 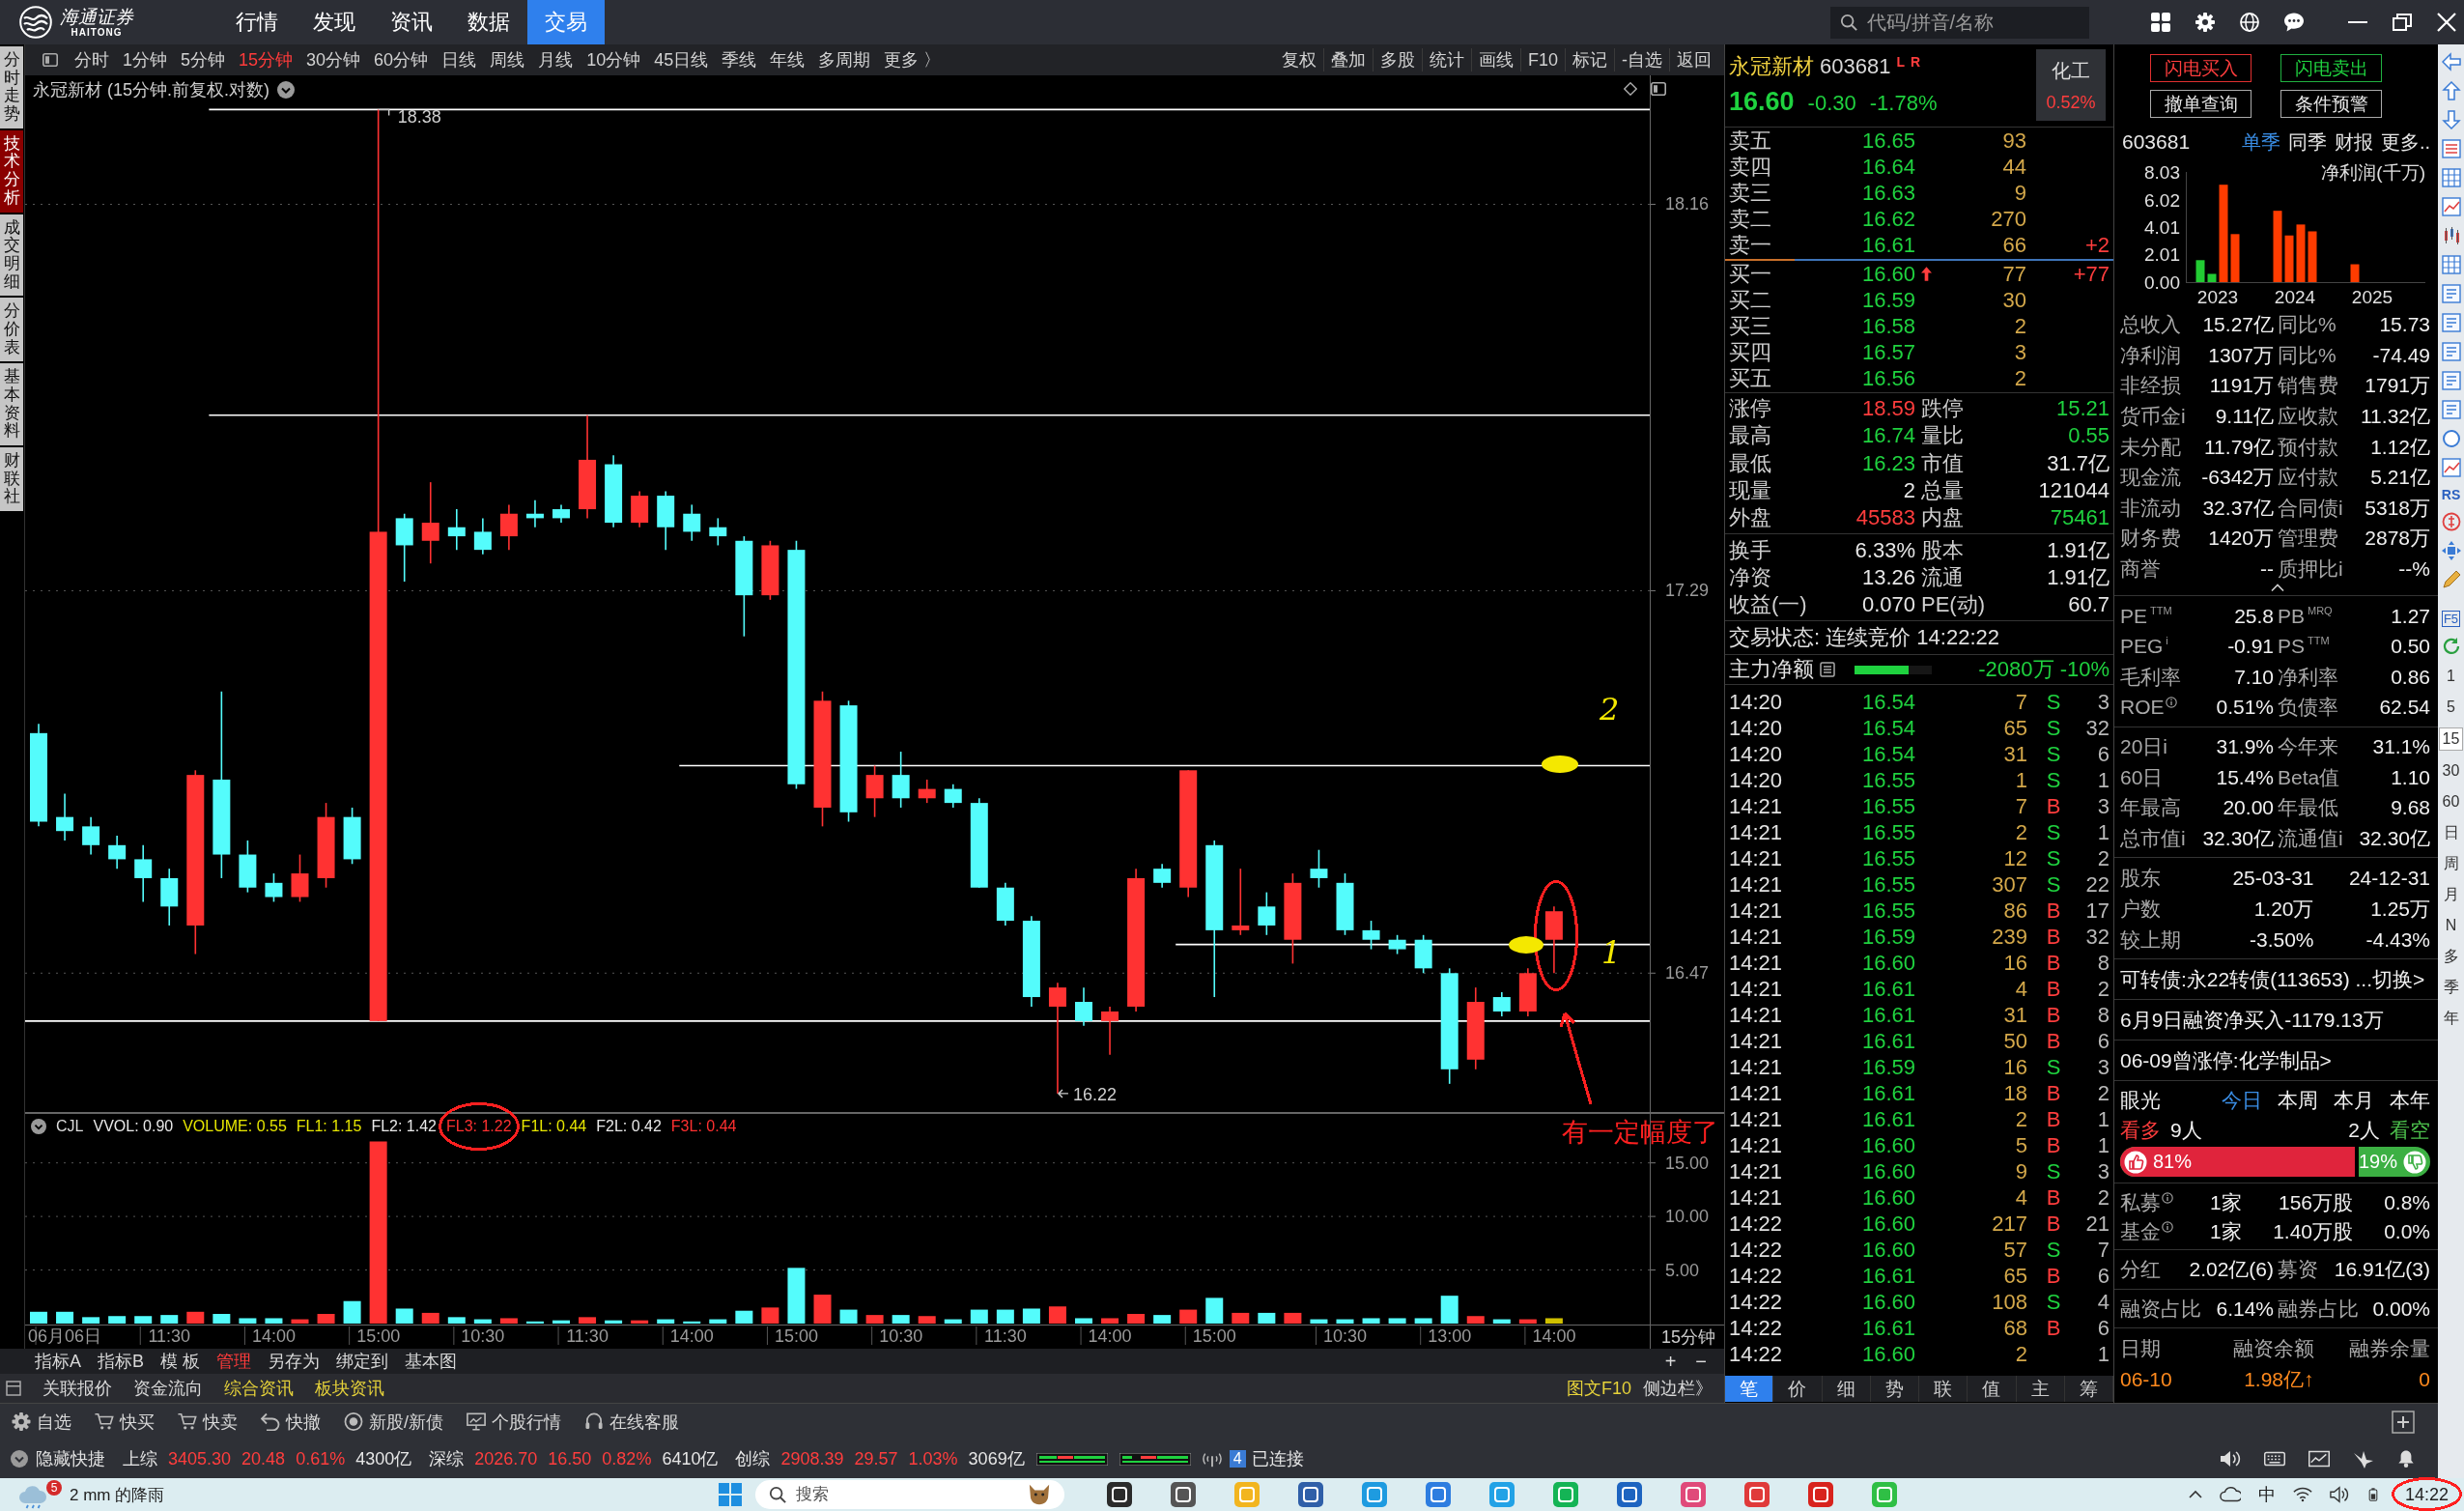 What do you see at coordinates (2307, 142) in the screenshot?
I see `report-tab: 同季` at bounding box center [2307, 142].